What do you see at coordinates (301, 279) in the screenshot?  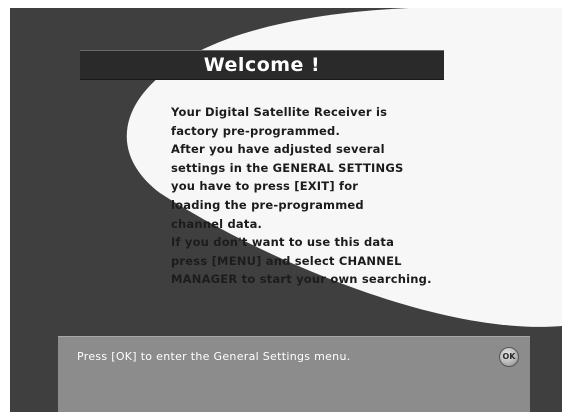 I see `message-line: MANAGER to start your own searching.` at bounding box center [301, 279].